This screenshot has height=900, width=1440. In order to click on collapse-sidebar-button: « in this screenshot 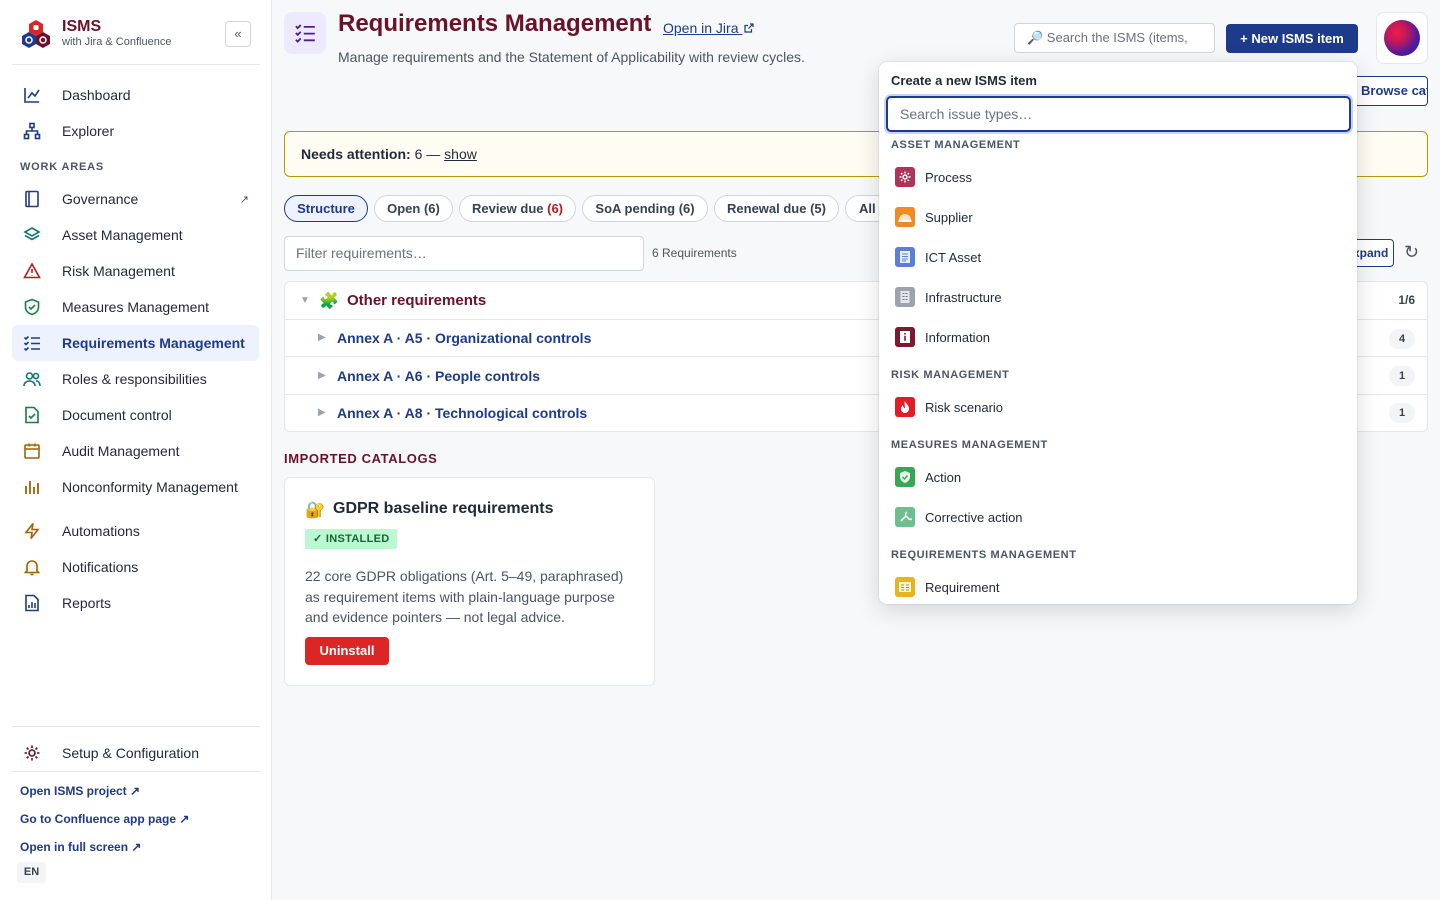, I will do `click(238, 34)`.